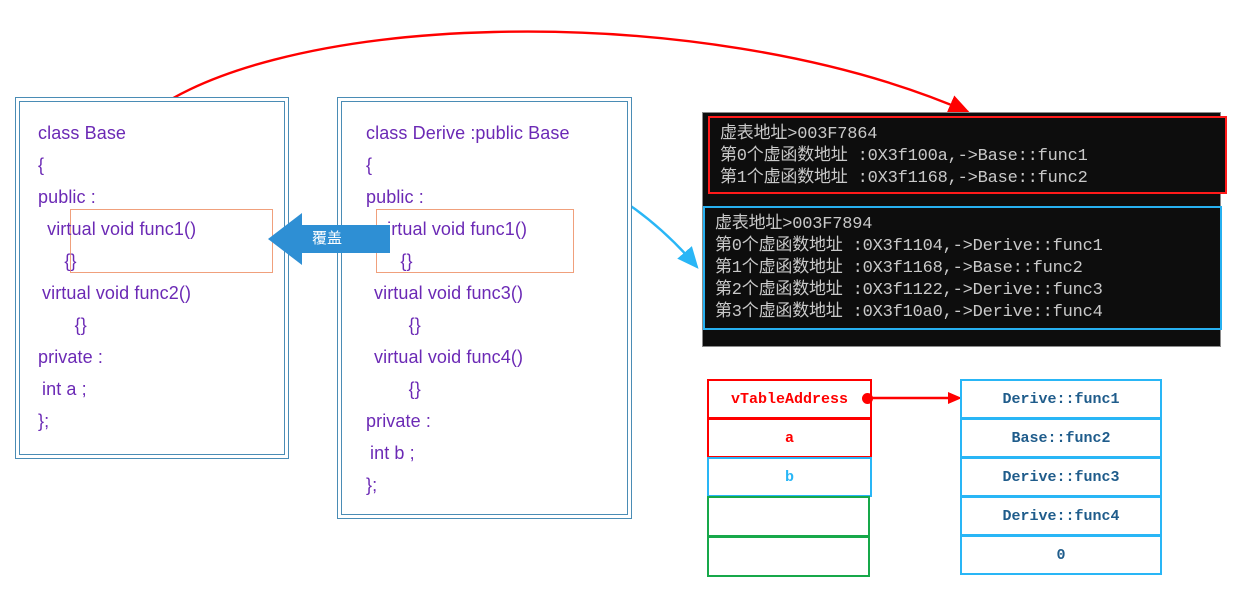 This screenshot has height=596, width=1237. What do you see at coordinates (285, 239) in the screenshot?
I see `override-arrow-head` at bounding box center [285, 239].